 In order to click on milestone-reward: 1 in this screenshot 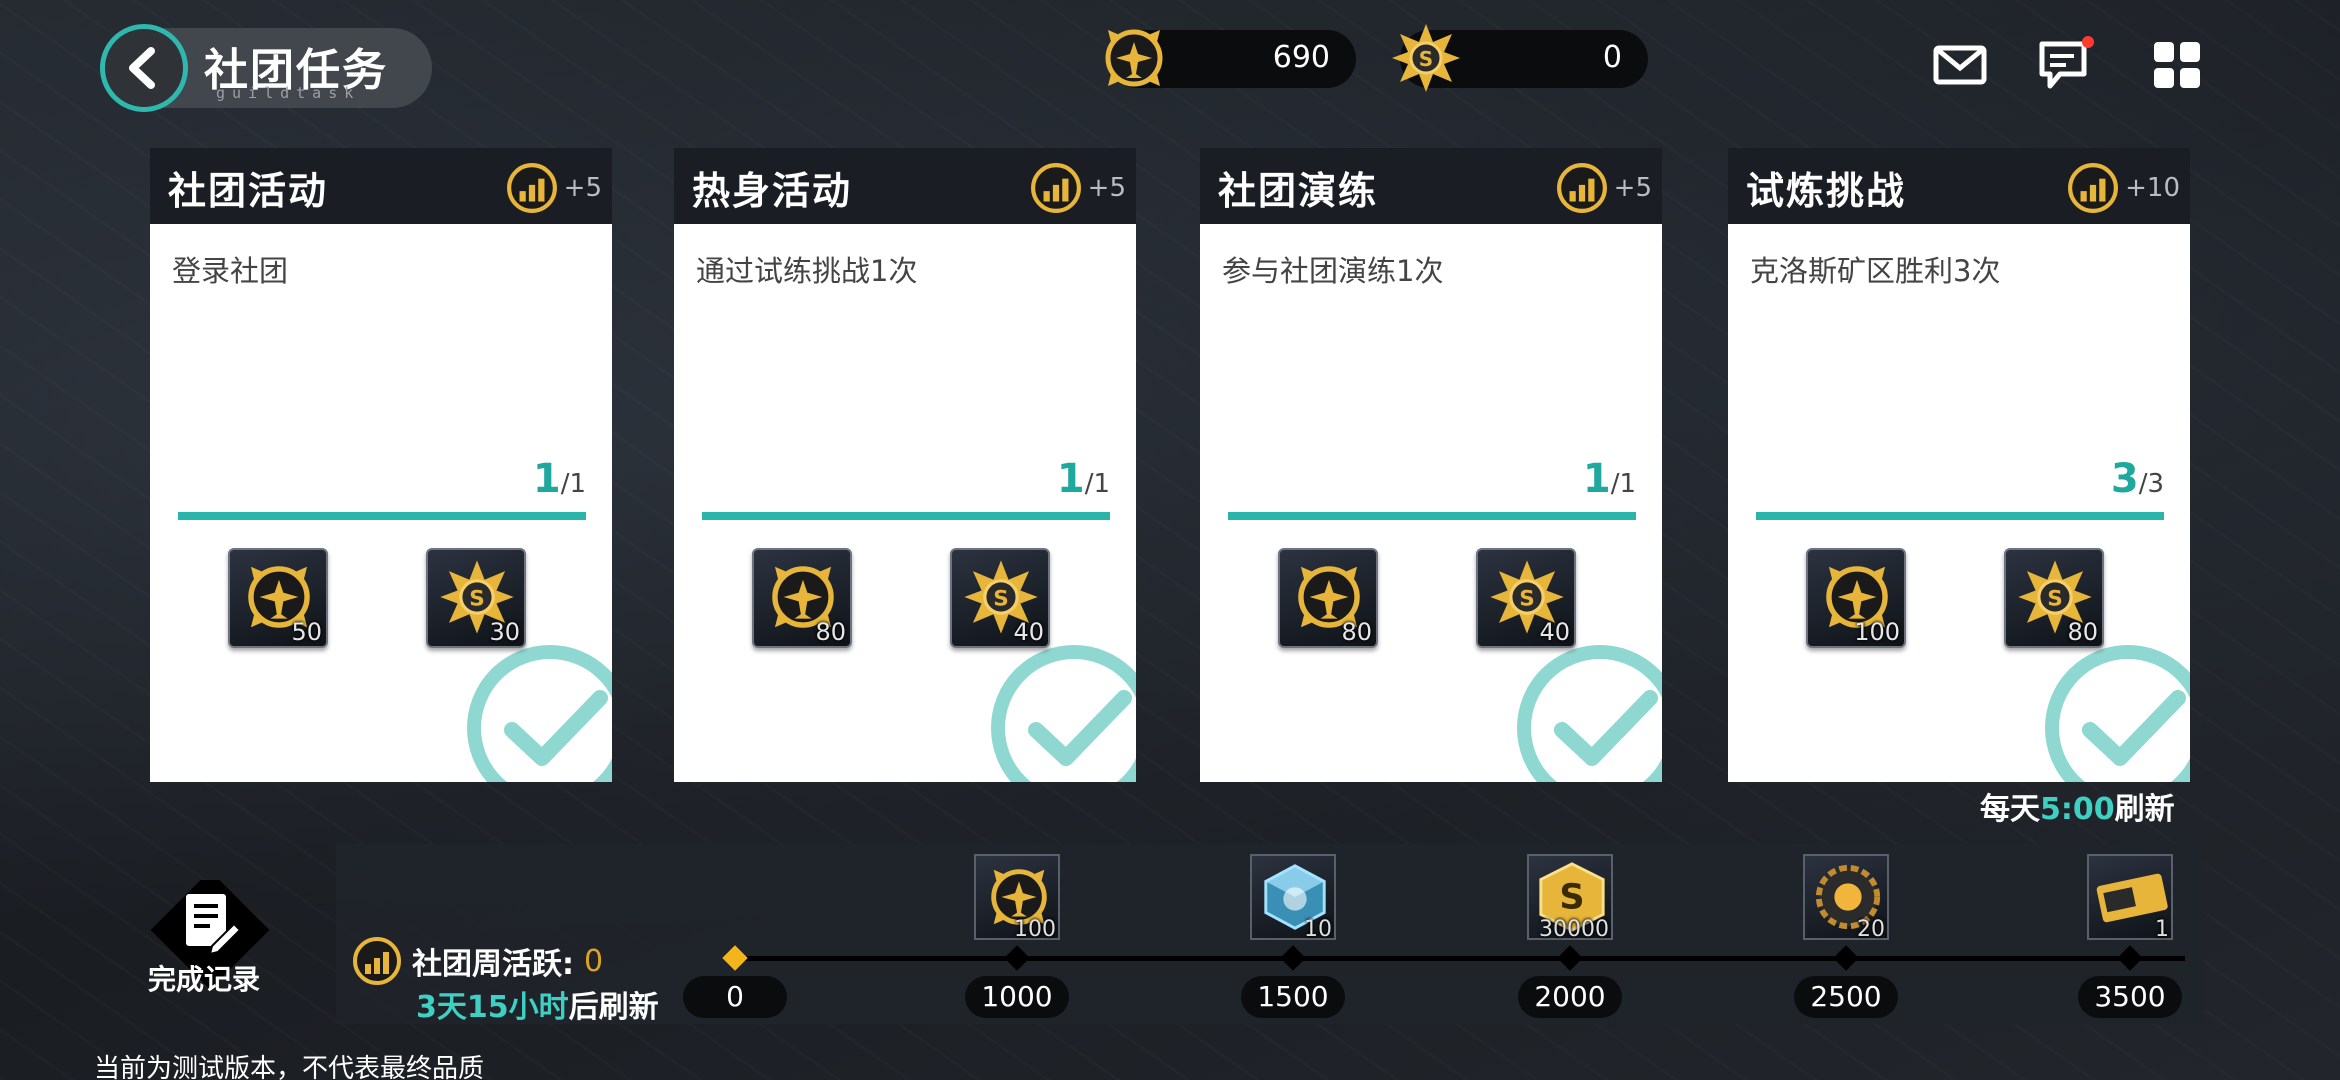, I will do `click(2130, 898)`.